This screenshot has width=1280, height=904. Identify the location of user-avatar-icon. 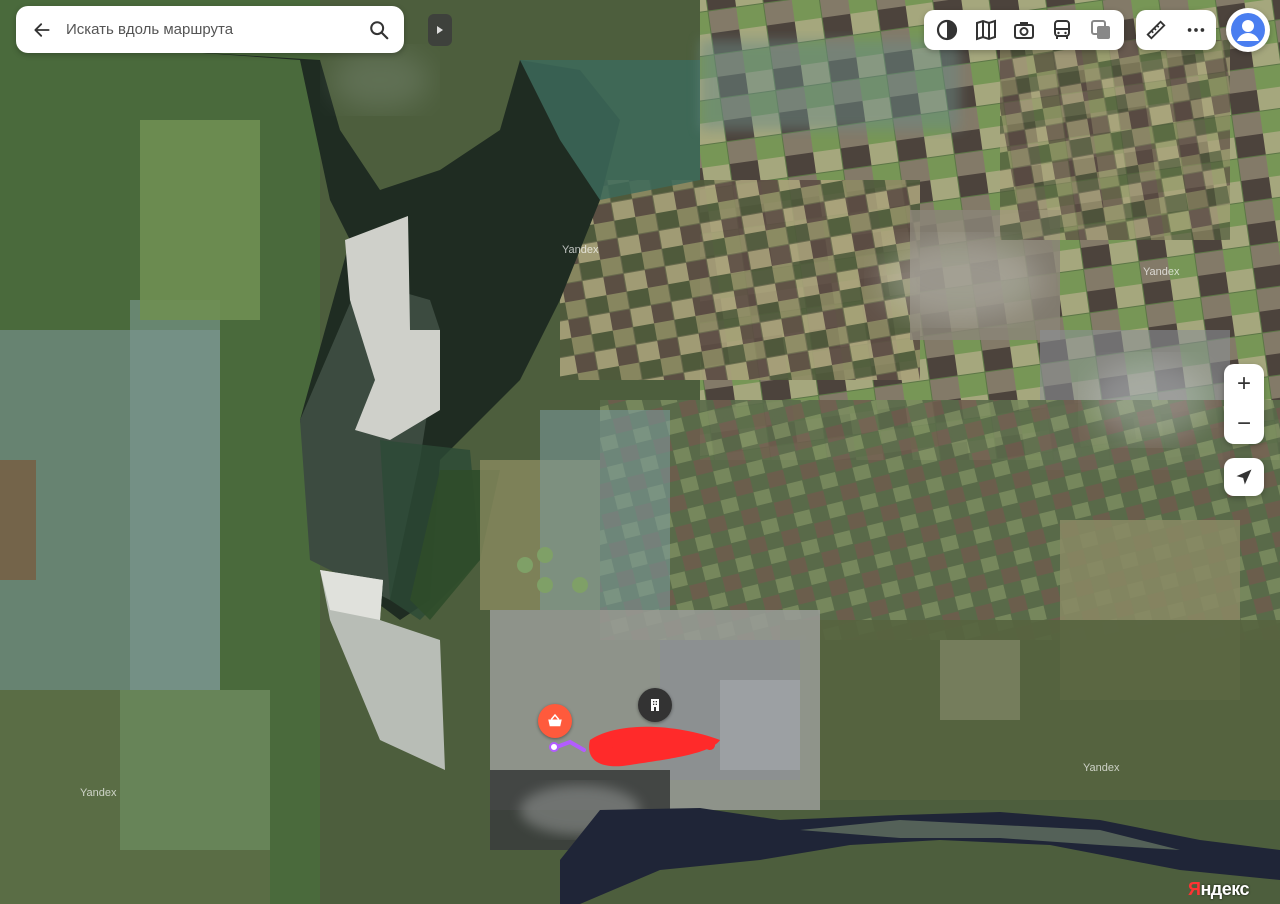
(1248, 30).